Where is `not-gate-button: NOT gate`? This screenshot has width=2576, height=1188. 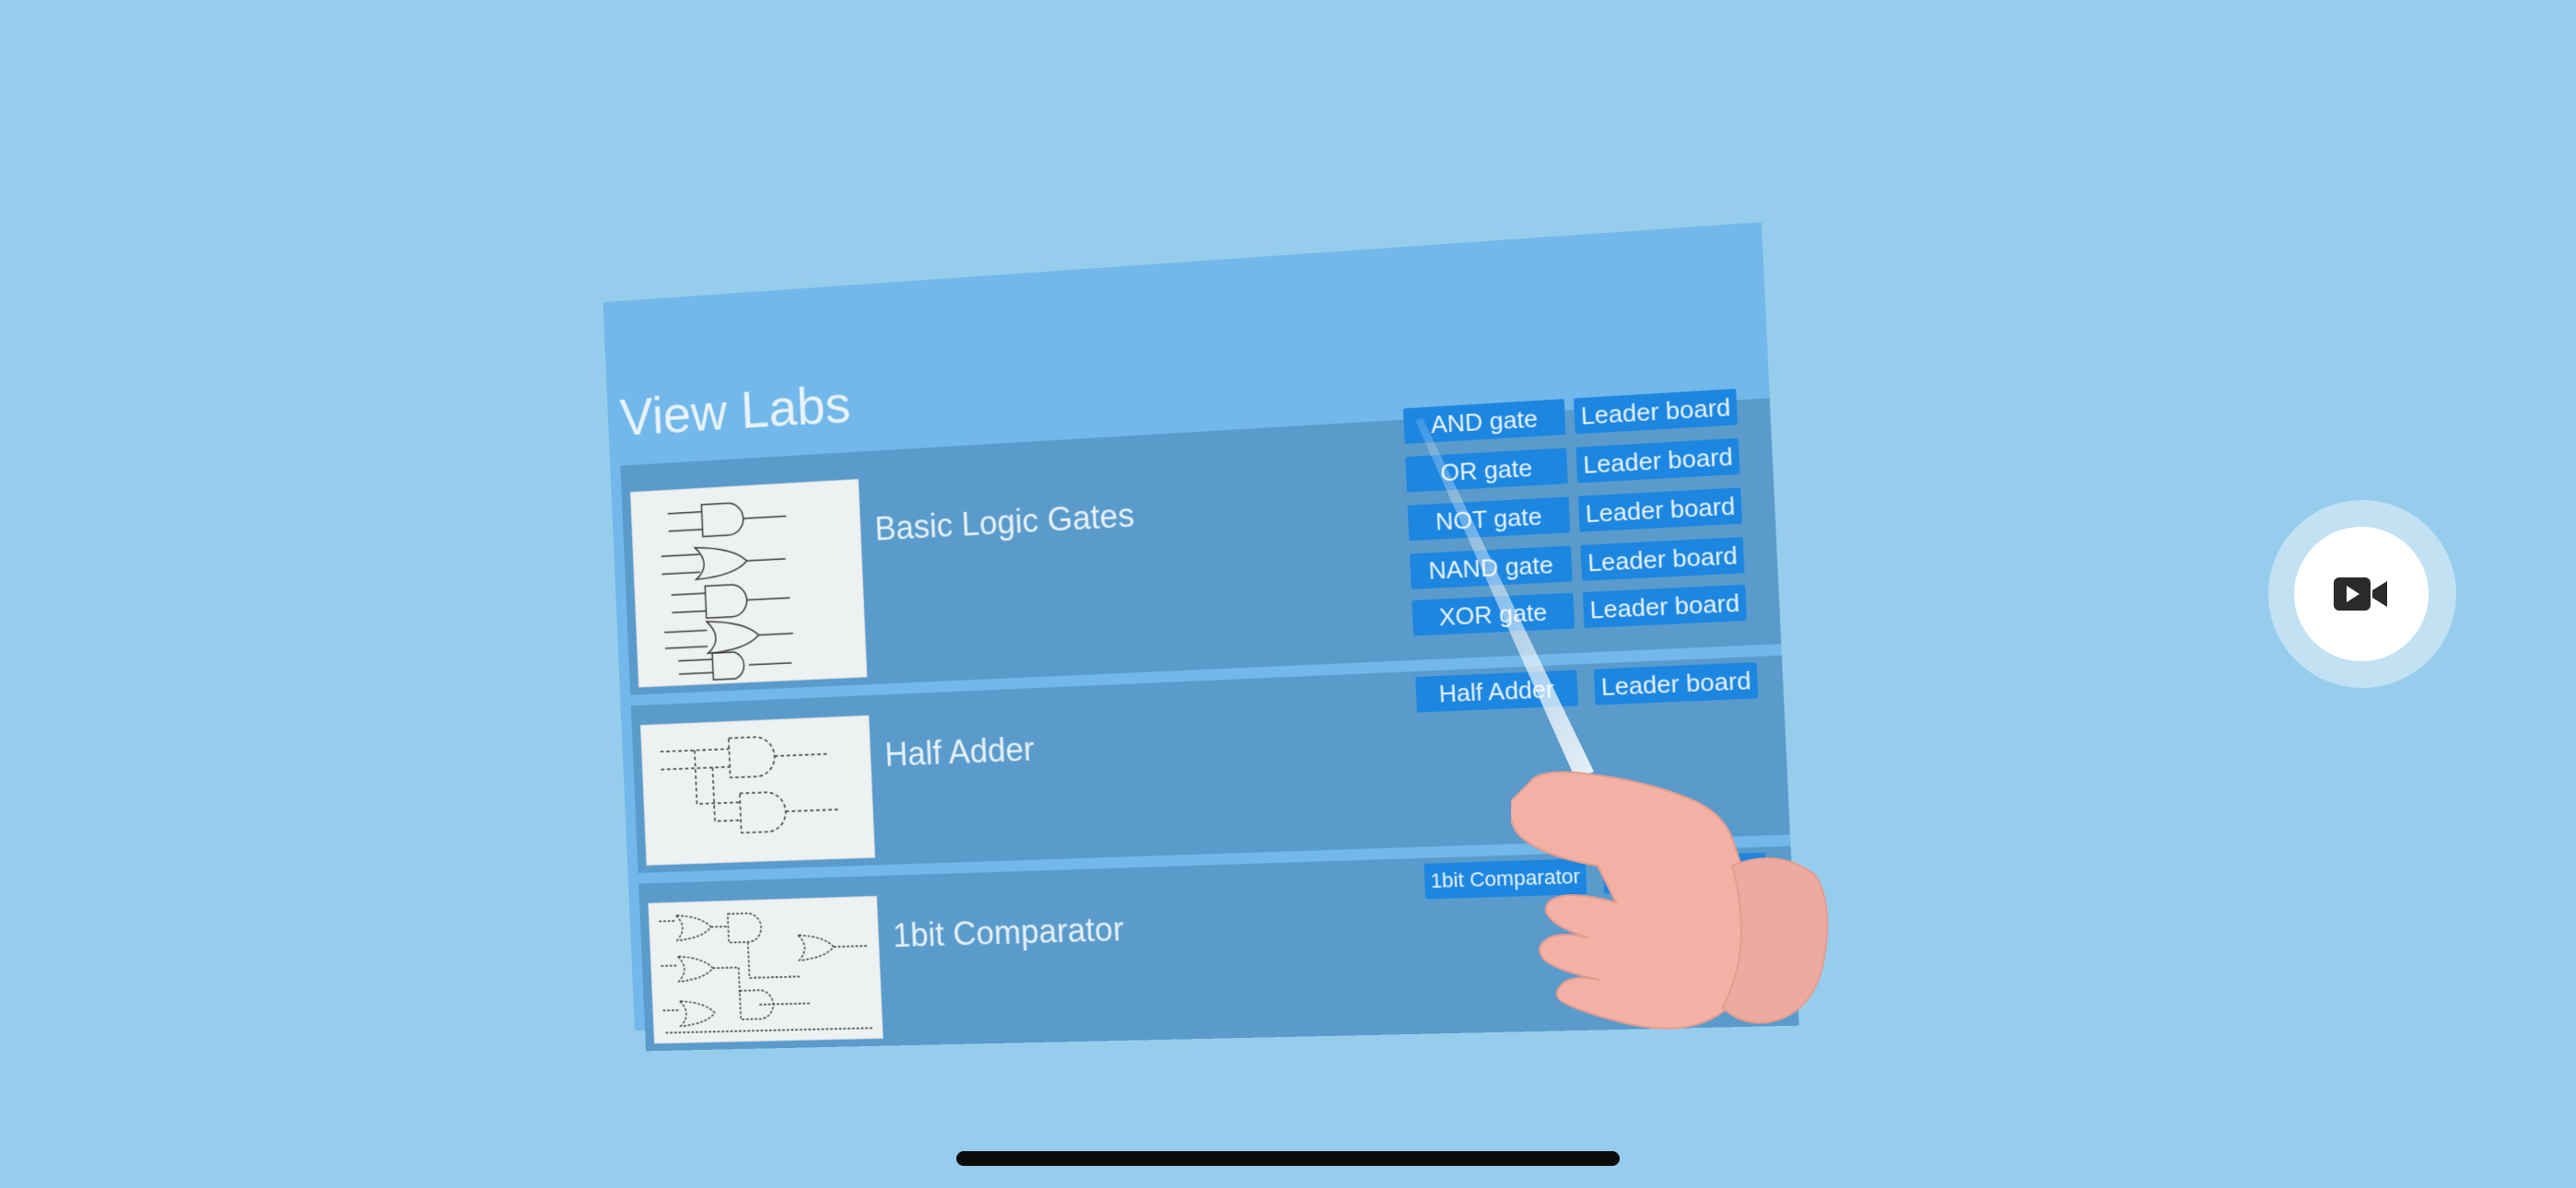 not-gate-button: NOT gate is located at coordinates (1489, 519).